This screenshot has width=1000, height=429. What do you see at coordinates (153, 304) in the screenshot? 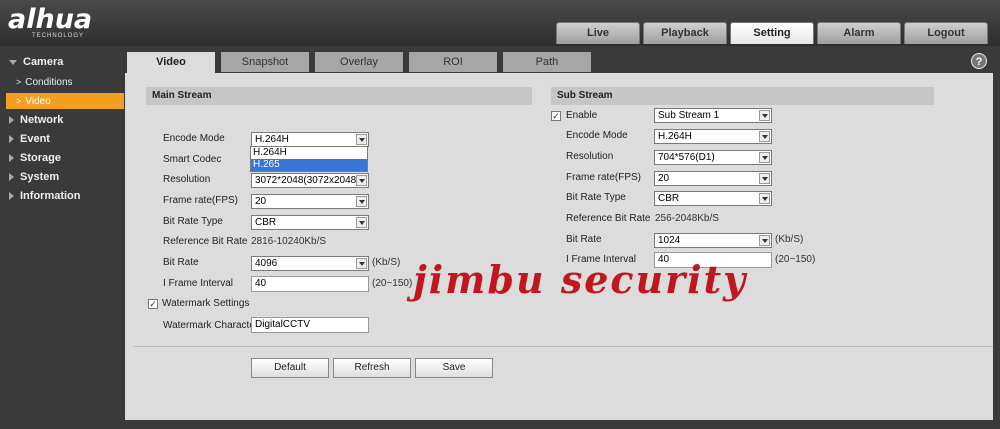
I see `watermark-checkbox: ✓` at bounding box center [153, 304].